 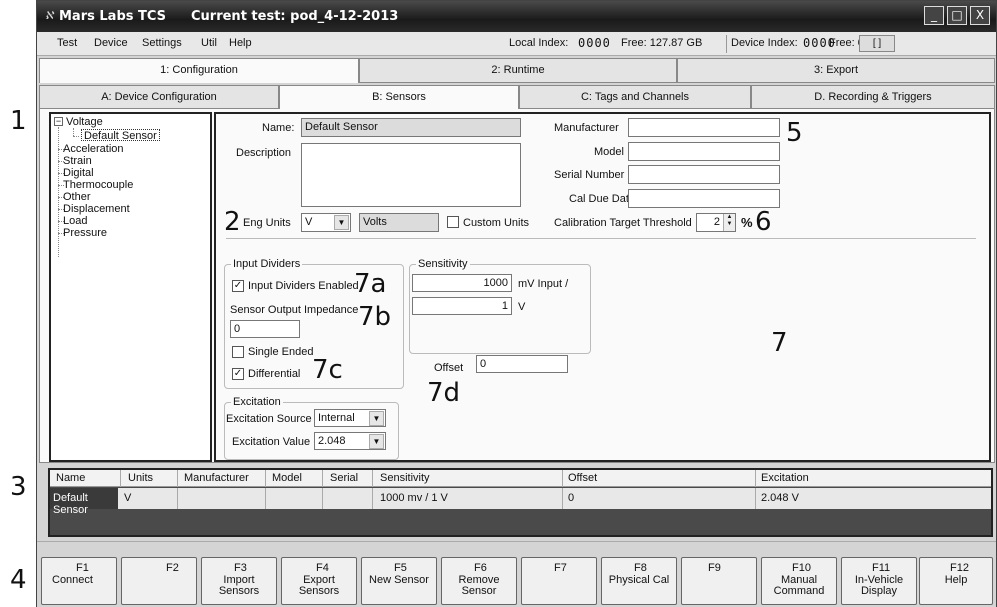 What do you see at coordinates (662, 43) in the screenshot?
I see `local-free-space: Free: 127.87 GB` at bounding box center [662, 43].